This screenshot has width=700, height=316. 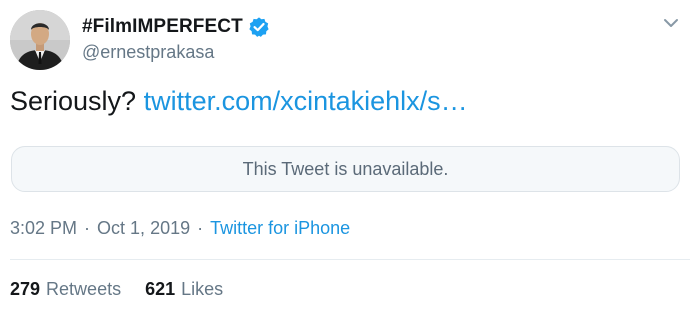 What do you see at coordinates (259, 27) in the screenshot?
I see `verified-badge-icon` at bounding box center [259, 27].